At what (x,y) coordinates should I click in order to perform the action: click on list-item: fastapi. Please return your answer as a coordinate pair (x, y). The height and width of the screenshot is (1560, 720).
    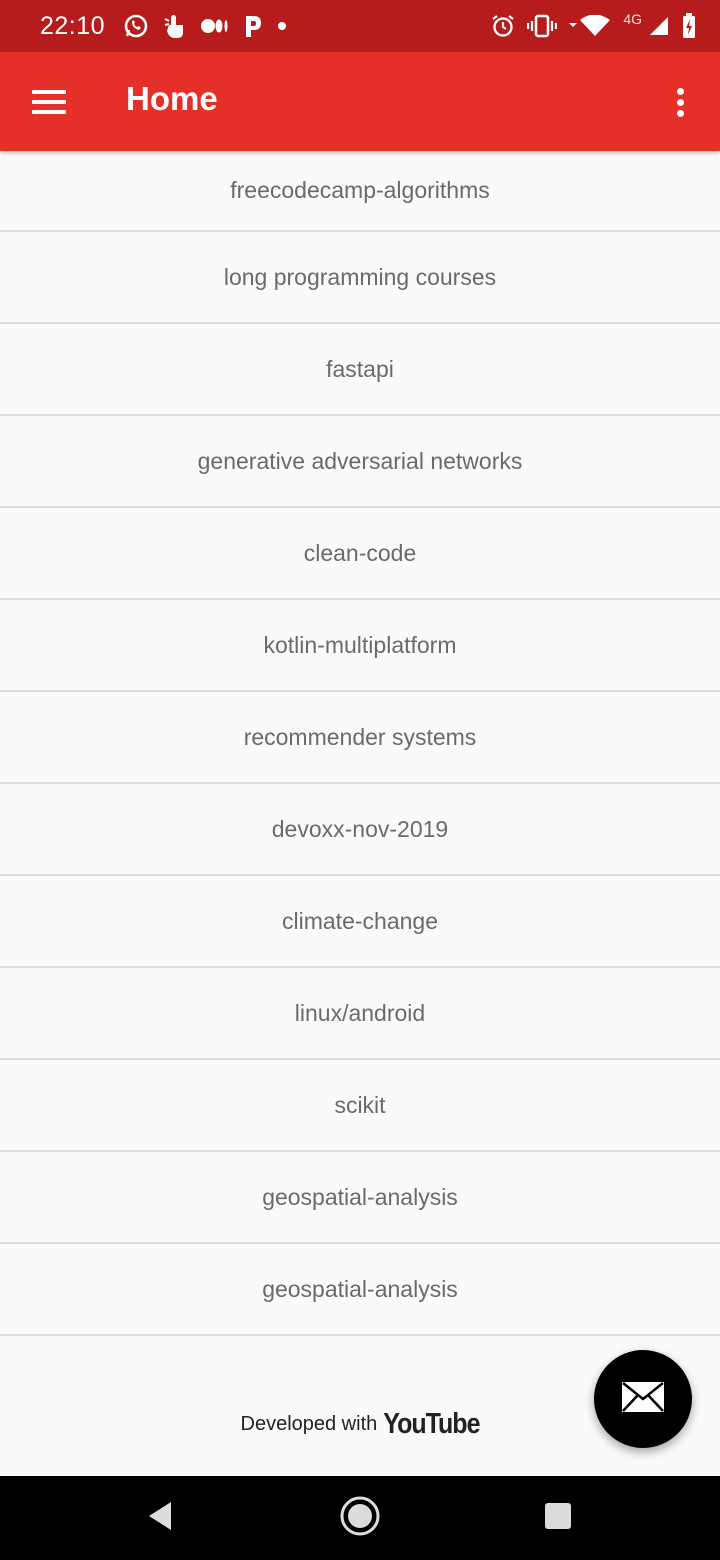
    Looking at the image, I should click on (360, 370).